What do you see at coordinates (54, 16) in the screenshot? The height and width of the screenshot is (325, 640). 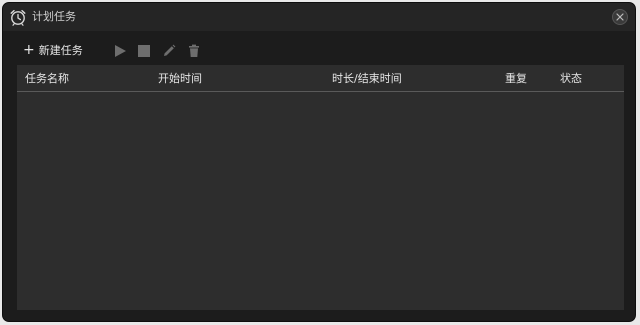 I see `window-title: 计划任务` at bounding box center [54, 16].